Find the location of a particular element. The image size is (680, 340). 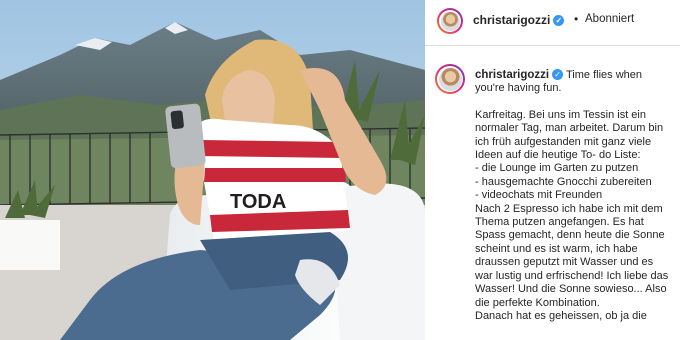

caption-paragraph: Danach hat es geheissen, ob ja die is located at coordinates (561, 315).